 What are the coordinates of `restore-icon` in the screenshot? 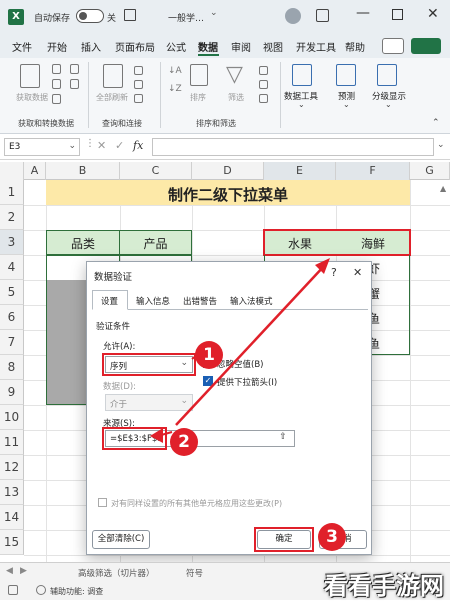 It's located at (397, 14).